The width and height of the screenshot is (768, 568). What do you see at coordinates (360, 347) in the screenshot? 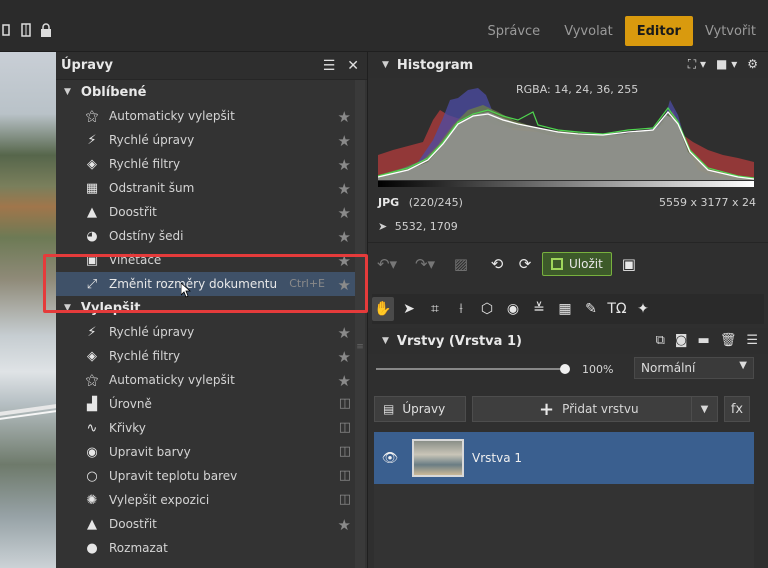
I see `scroll-grip-icon: ≡` at bounding box center [360, 347].